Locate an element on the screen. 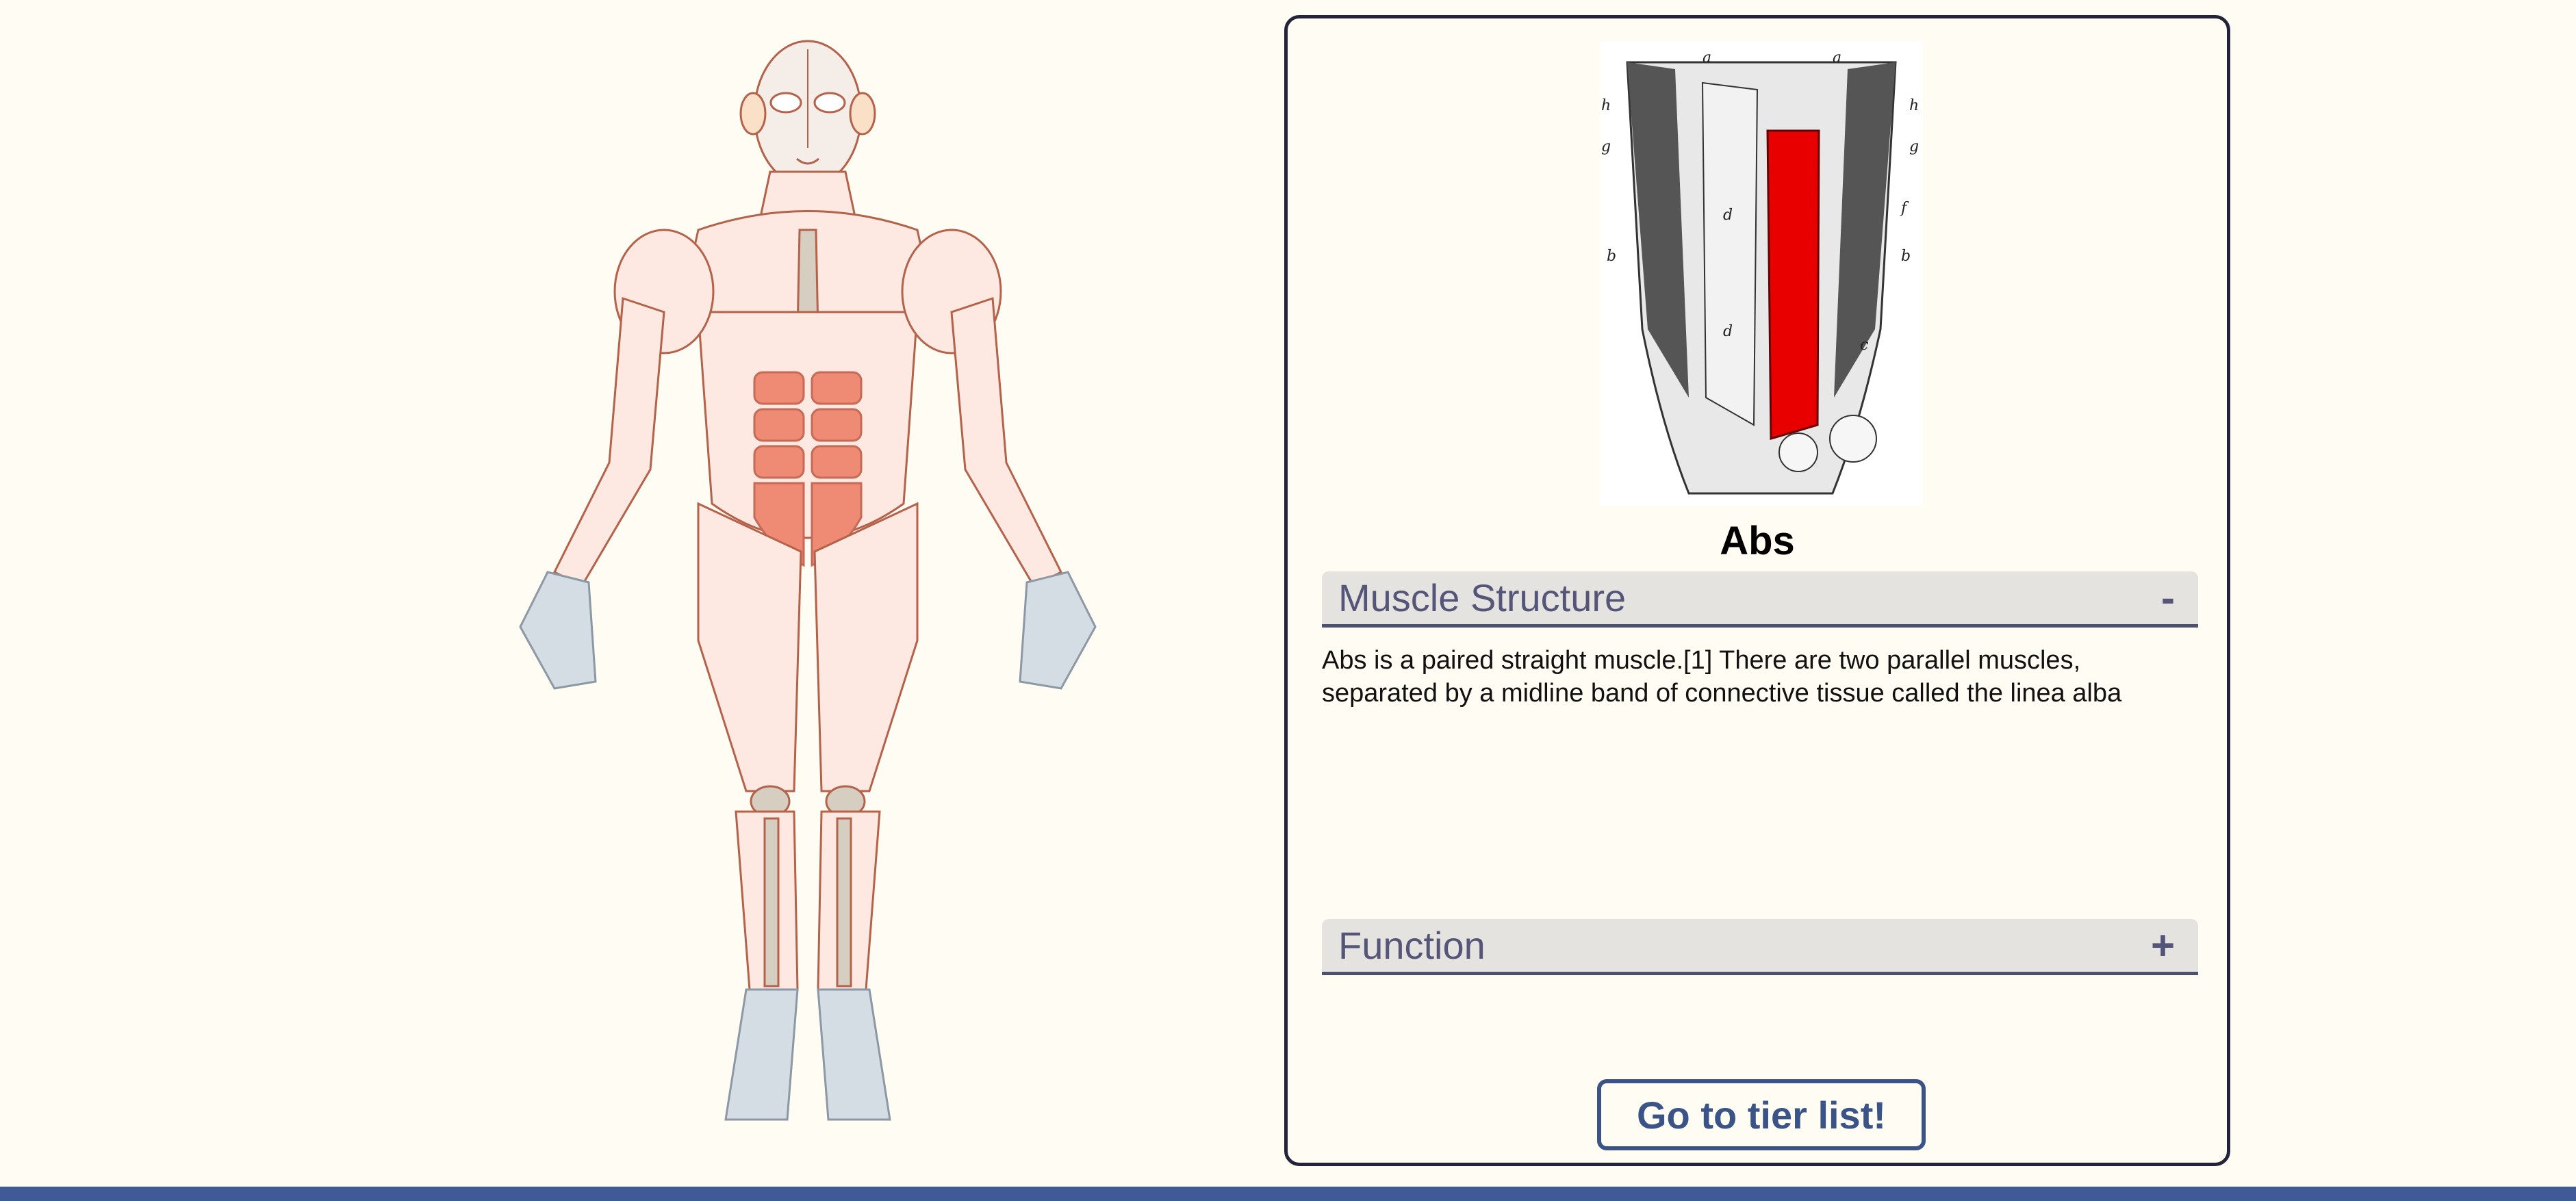 This screenshot has width=2576, height=1201. go-to-tier-list-button: Go to tier list! is located at coordinates (1762, 1115).